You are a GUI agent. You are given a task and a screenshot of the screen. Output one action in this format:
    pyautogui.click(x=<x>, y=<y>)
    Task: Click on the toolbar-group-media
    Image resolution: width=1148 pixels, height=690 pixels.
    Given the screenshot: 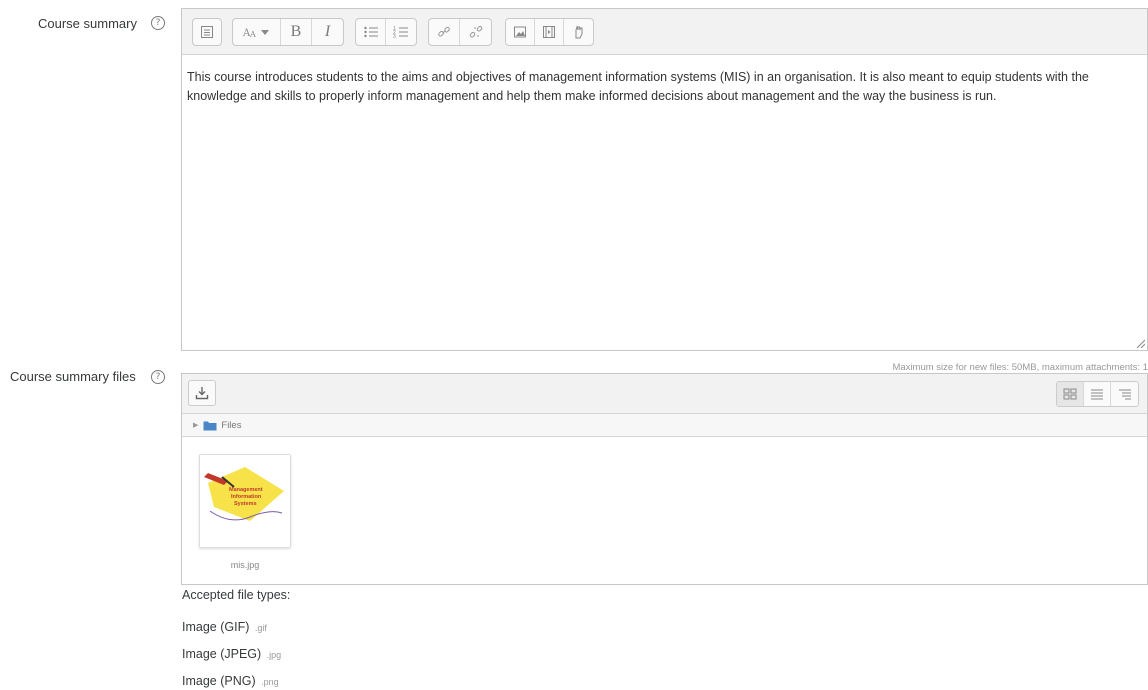 What is the action you would take?
    pyautogui.click(x=549, y=32)
    